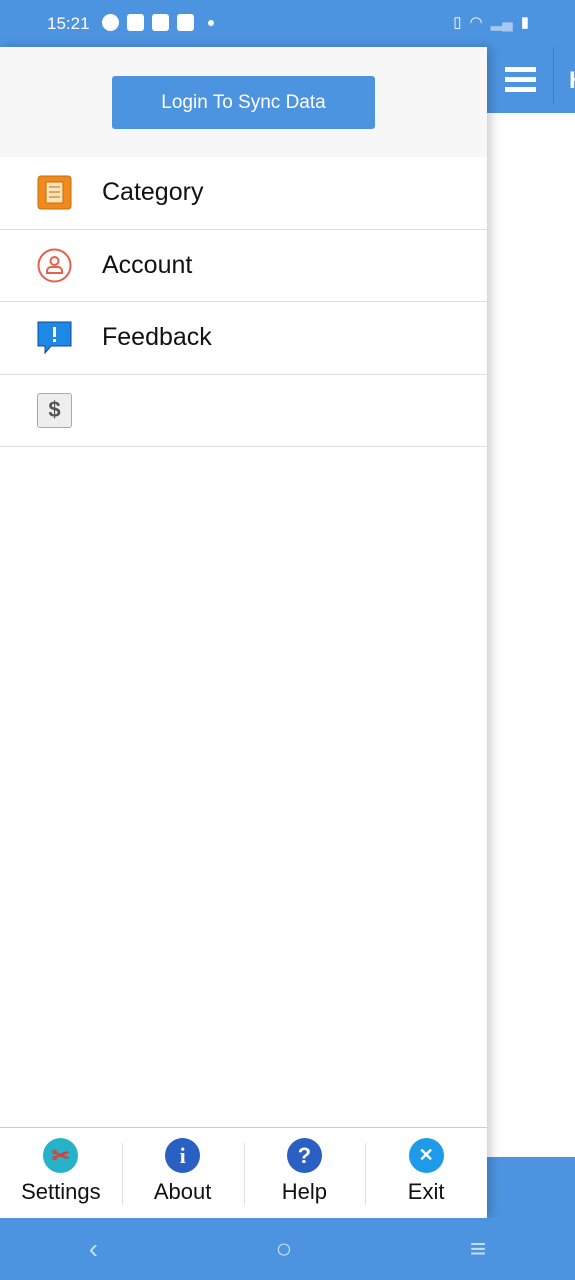  Describe the element at coordinates (553, 75) in the screenshot. I see `divider` at that location.